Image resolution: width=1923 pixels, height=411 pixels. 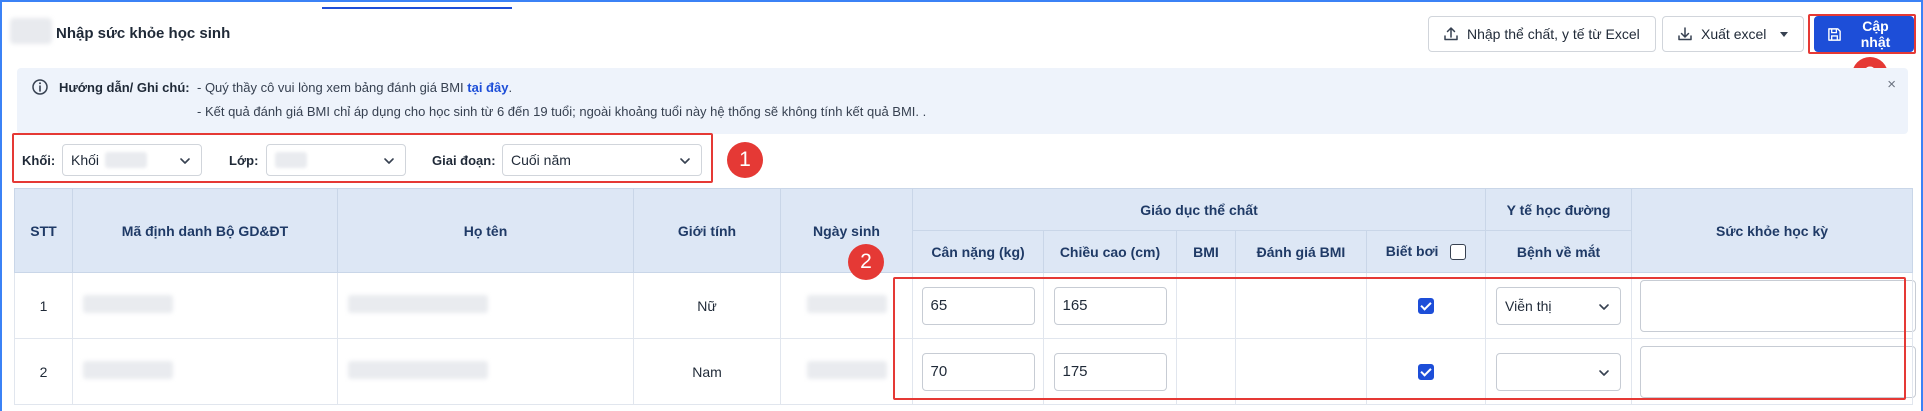 I want to click on blurred-breadcrumb, so click(x=31, y=31).